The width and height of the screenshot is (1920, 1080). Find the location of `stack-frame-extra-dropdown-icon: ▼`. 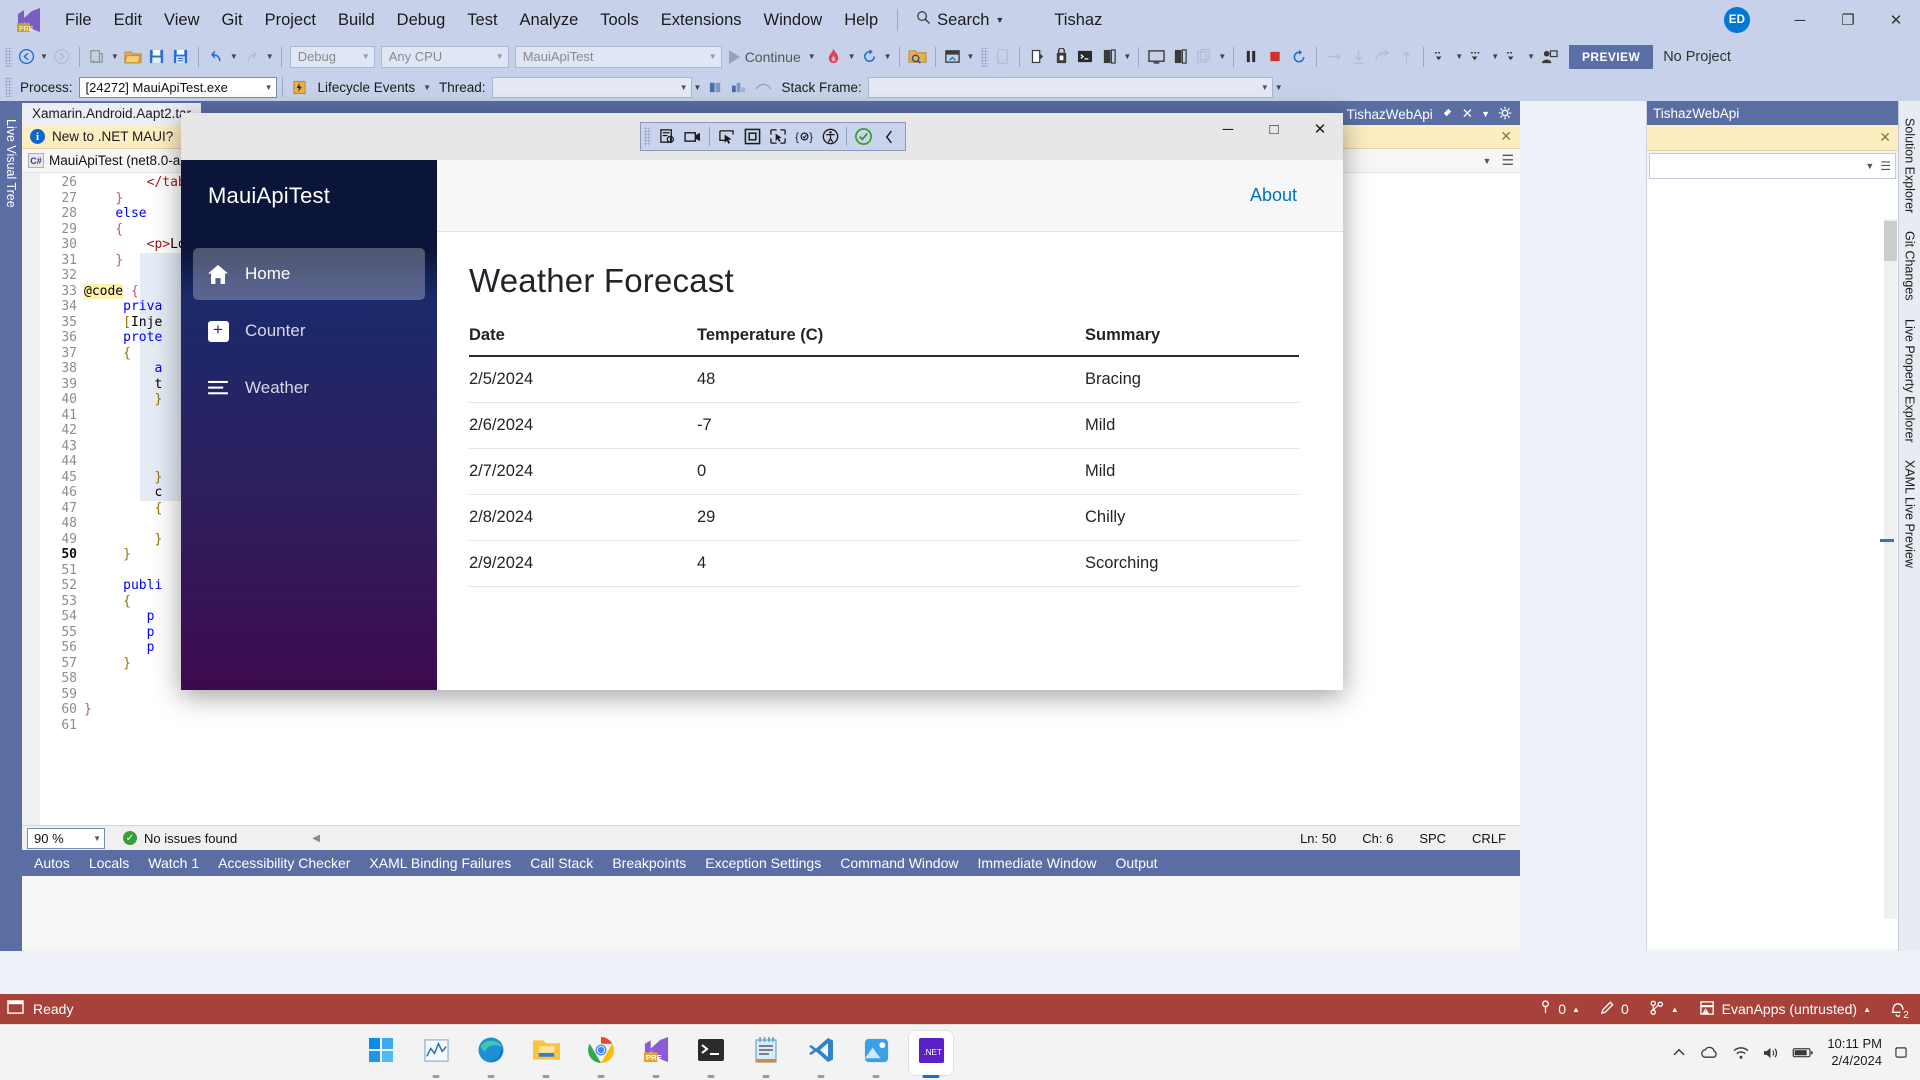

stack-frame-extra-dropdown-icon: ▼ is located at coordinates (1279, 87).